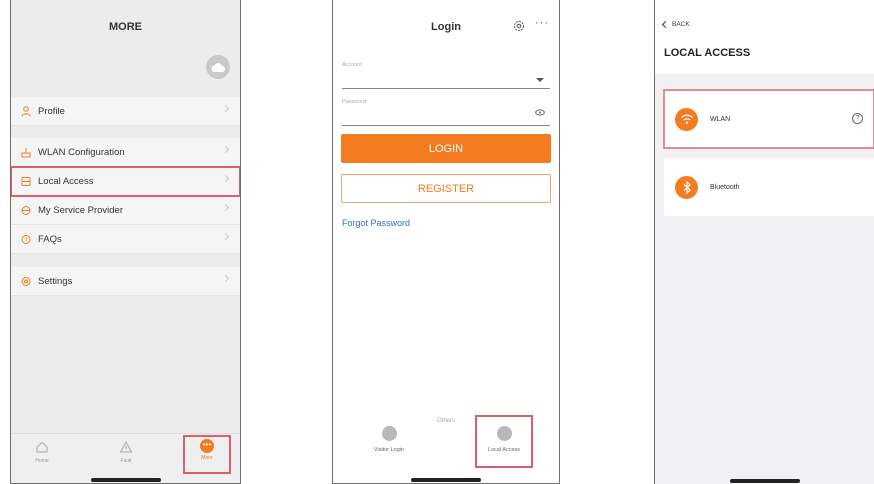  What do you see at coordinates (540, 80) in the screenshot?
I see `caret-down-icon` at bounding box center [540, 80].